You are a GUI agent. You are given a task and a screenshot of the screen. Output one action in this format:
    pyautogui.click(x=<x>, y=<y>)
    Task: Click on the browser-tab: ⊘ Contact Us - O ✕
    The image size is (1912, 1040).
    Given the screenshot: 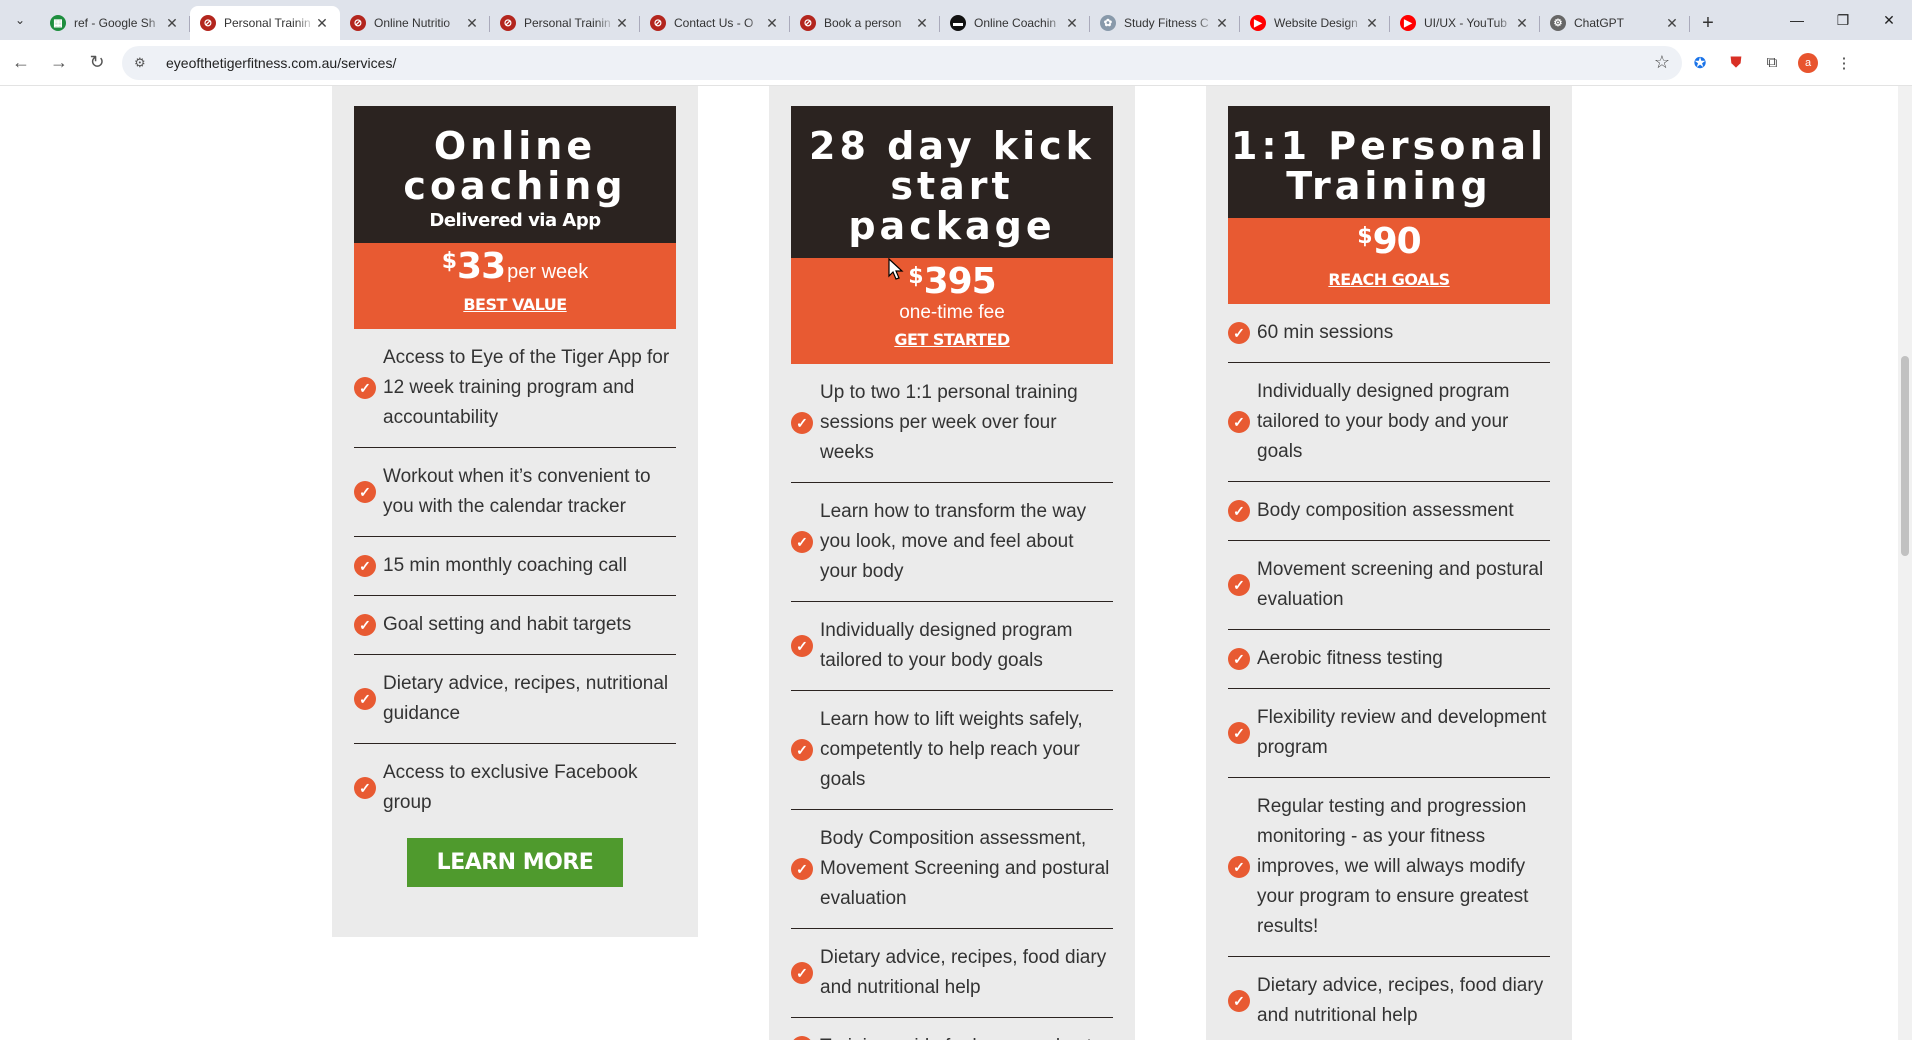 What is the action you would take?
    pyautogui.click(x=715, y=23)
    